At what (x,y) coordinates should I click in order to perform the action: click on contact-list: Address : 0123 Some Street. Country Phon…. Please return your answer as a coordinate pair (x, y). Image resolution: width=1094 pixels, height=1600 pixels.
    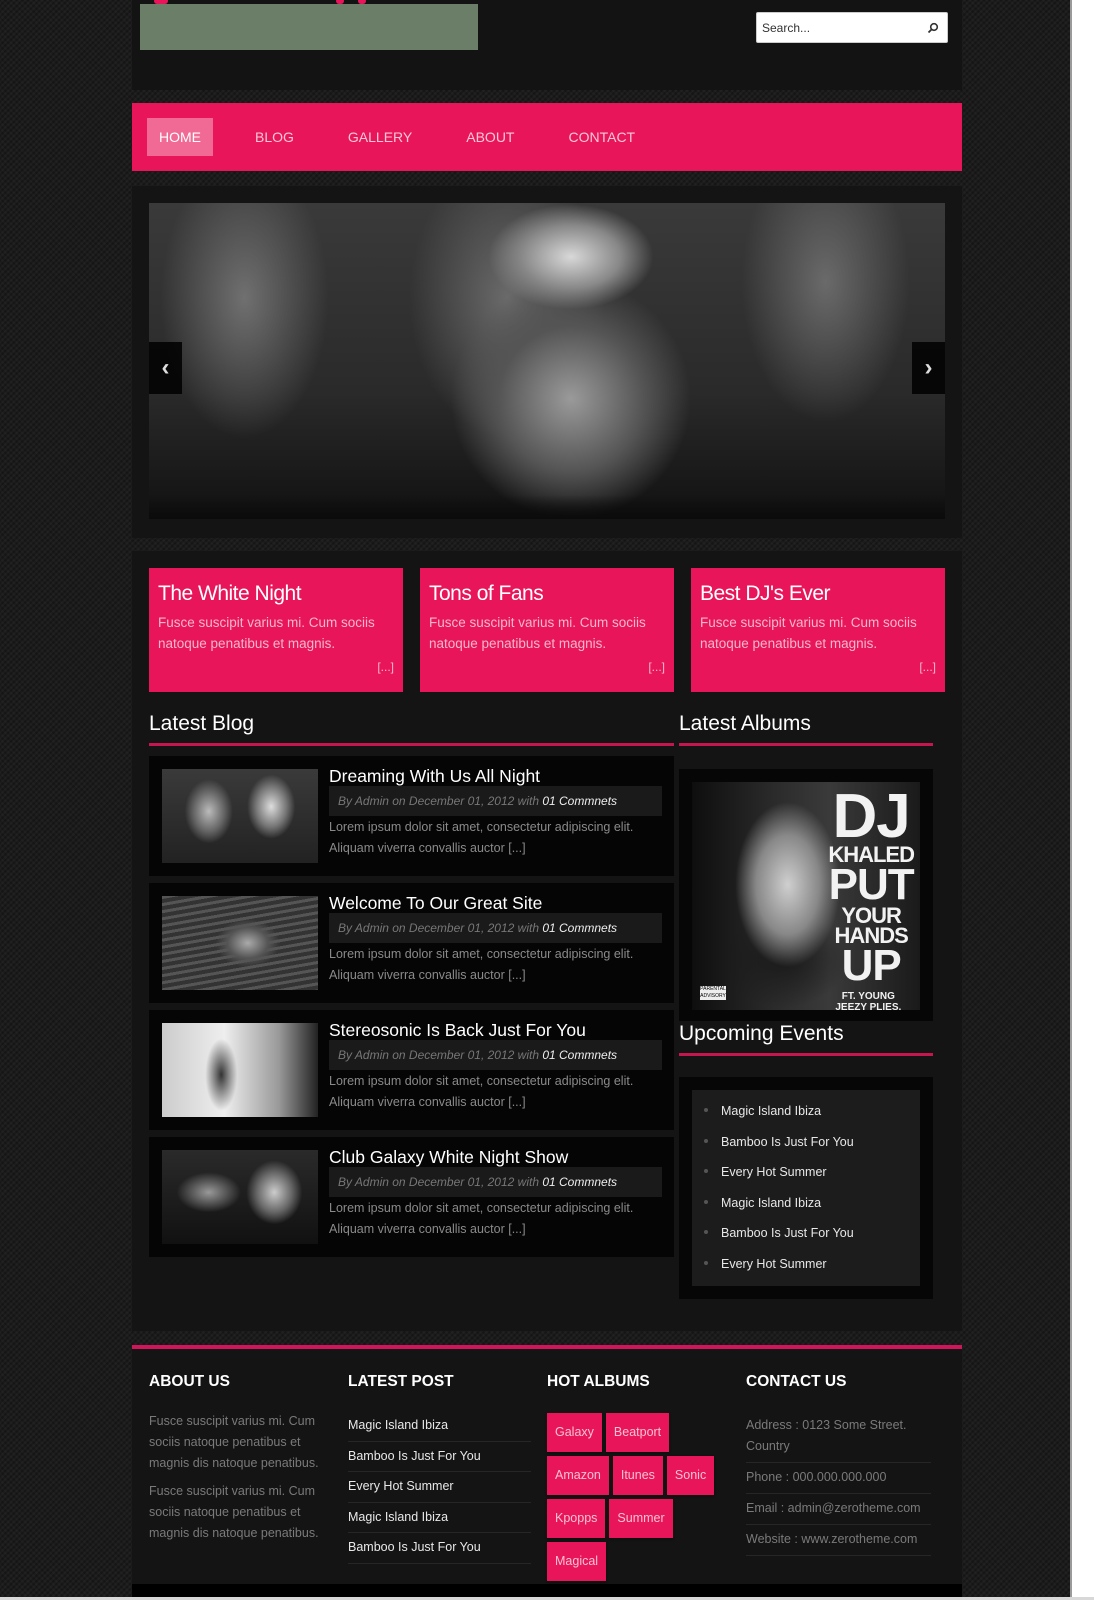
    Looking at the image, I should click on (838, 1483).